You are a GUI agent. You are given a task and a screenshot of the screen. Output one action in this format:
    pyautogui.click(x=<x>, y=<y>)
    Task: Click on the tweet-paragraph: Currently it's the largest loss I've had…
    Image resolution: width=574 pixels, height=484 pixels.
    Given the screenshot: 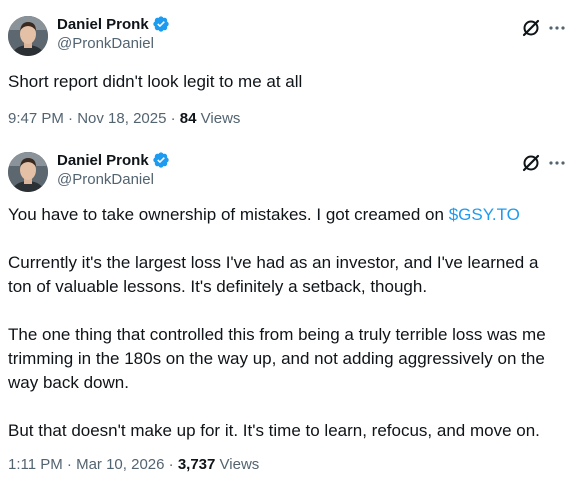 What is the action you would take?
    pyautogui.click(x=273, y=274)
    